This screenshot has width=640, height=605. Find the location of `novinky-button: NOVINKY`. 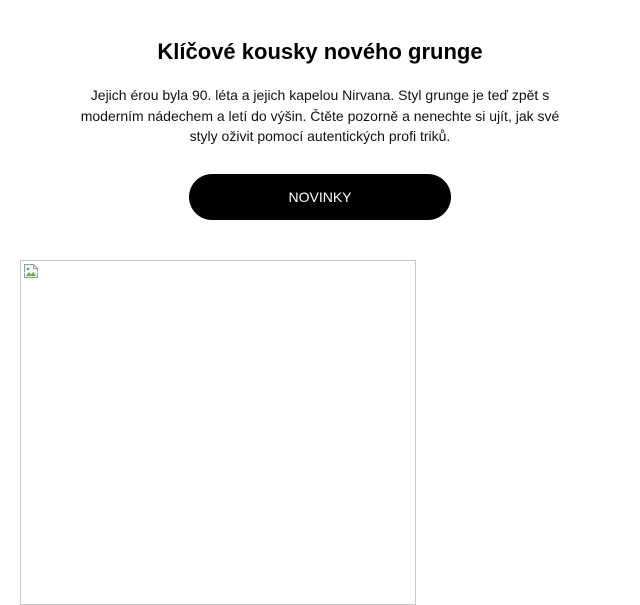

novinky-button: NOVINKY is located at coordinates (320, 197).